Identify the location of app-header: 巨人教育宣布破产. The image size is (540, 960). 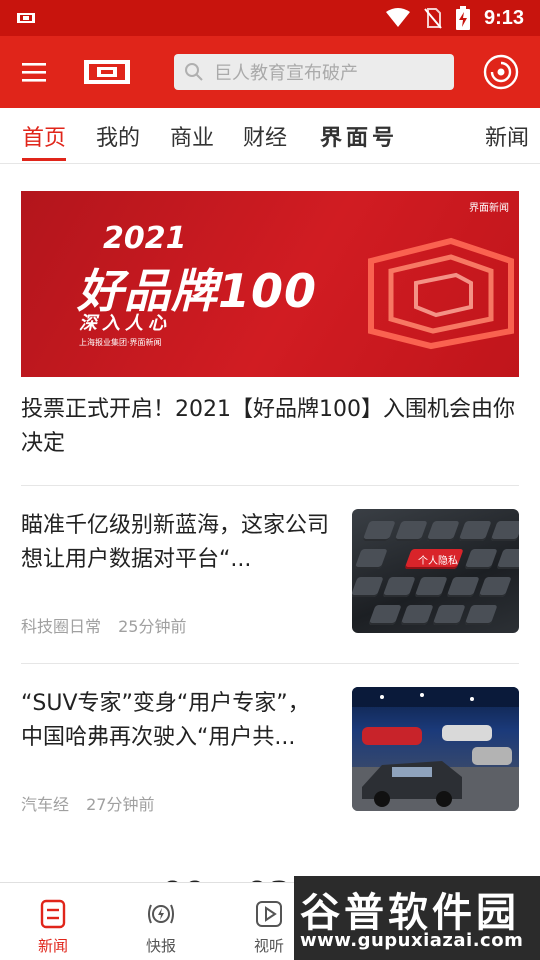
(270, 72).